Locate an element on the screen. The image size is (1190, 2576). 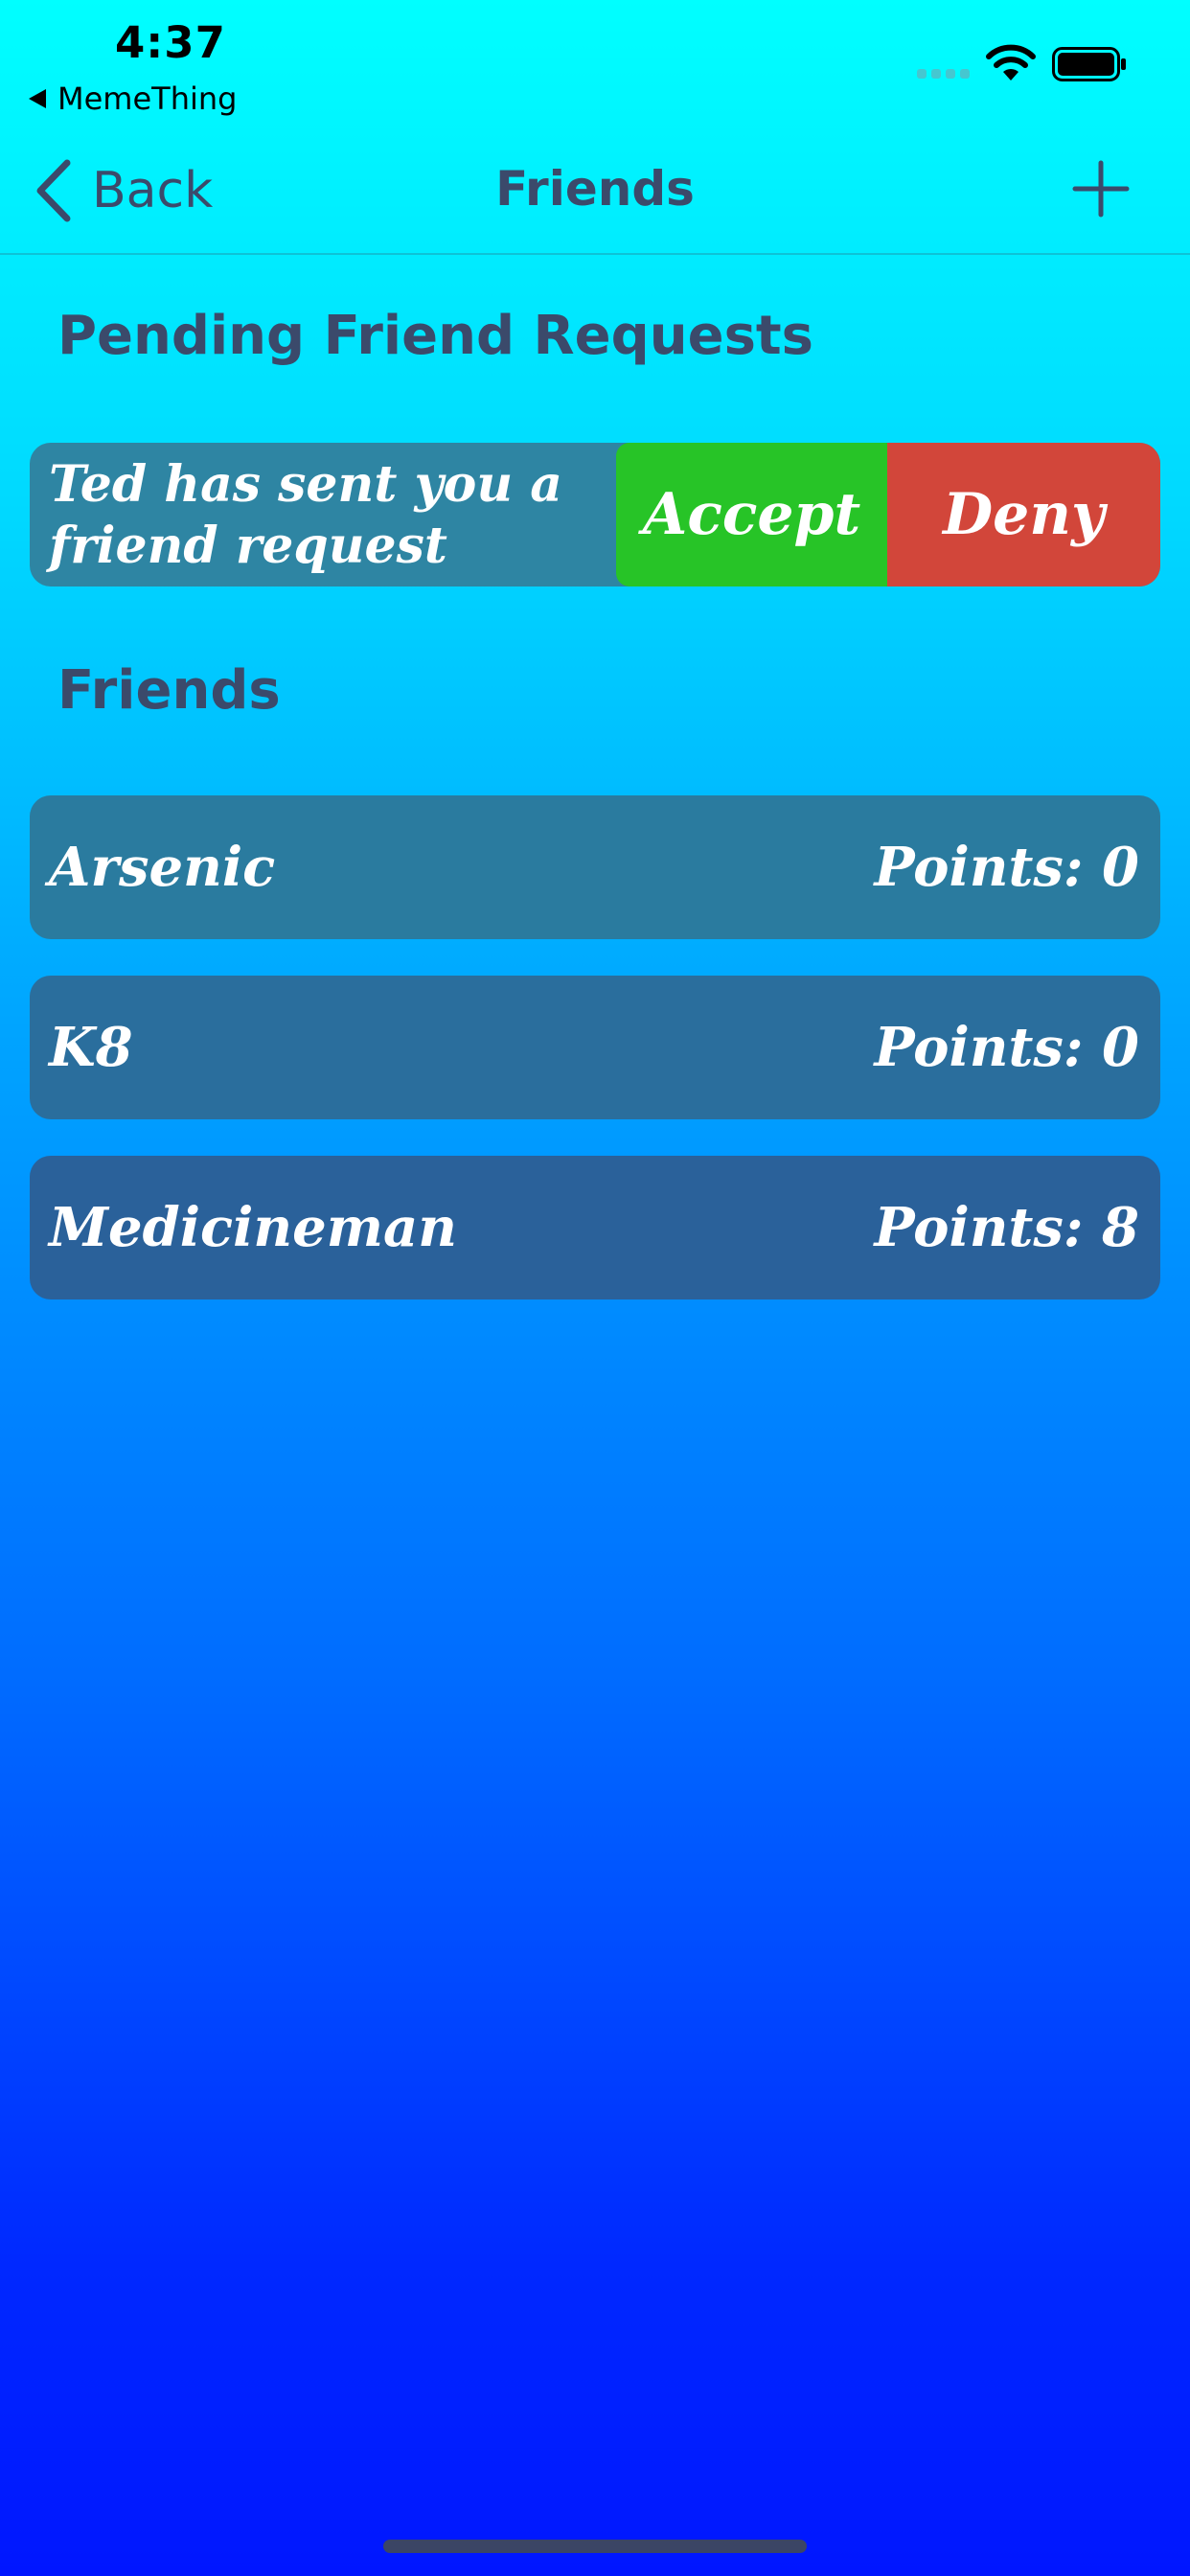
friend-row: Medicineman Points: 8 is located at coordinates (595, 1228).